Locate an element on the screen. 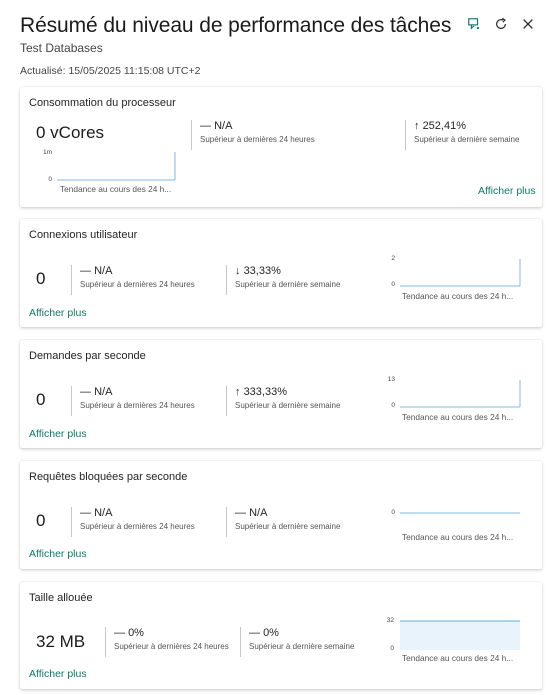  allocated-size-value: 32 MB is located at coordinates (61, 641).